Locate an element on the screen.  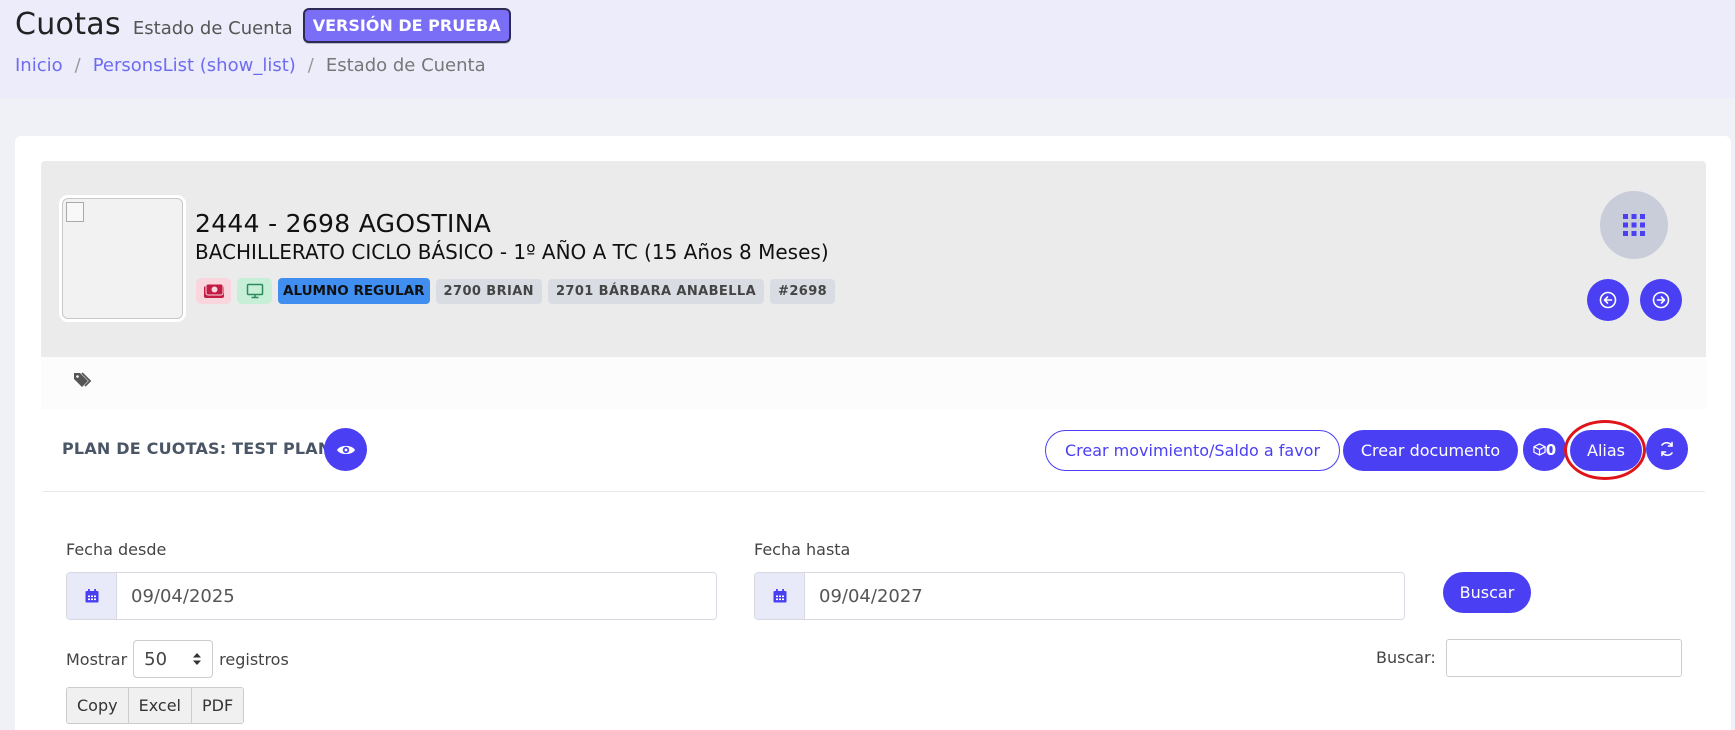
monitor-icon is located at coordinates (254, 291).